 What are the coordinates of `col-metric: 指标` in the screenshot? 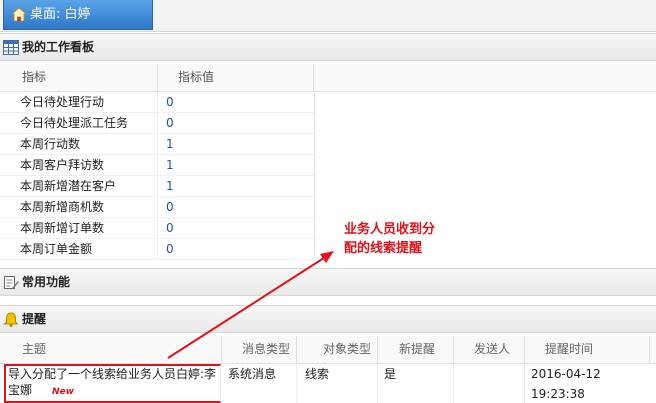 It's located at (79, 78).